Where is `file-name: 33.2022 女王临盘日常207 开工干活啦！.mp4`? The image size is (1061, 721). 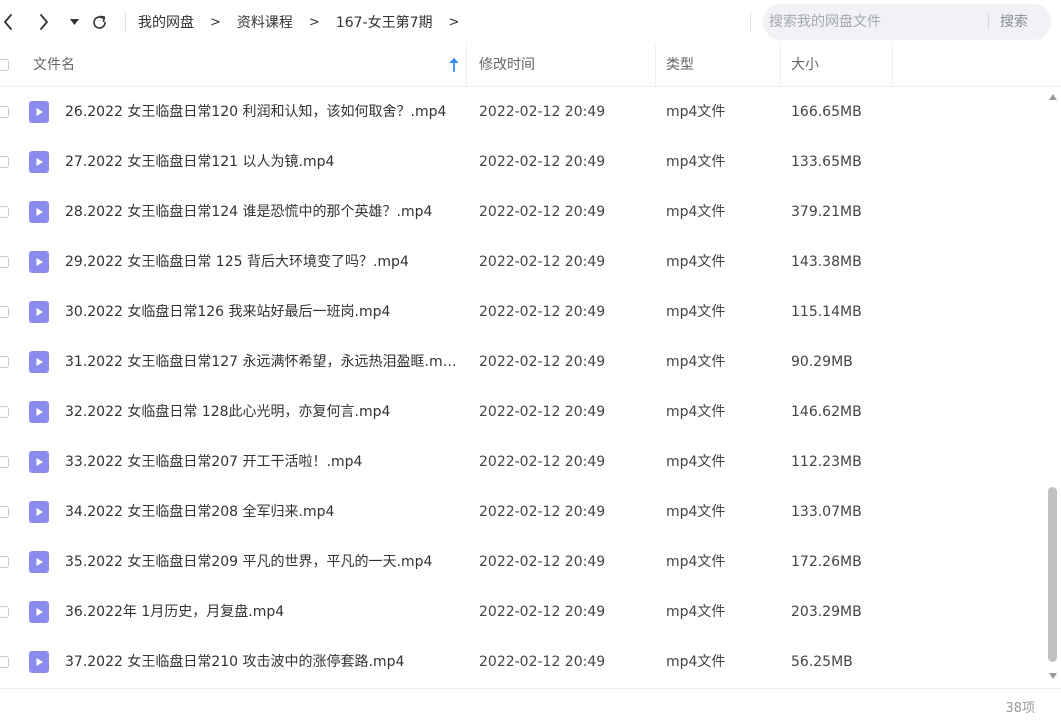 file-name: 33.2022 女王临盘日常207 开工干活啦！.mp4 is located at coordinates (214, 462).